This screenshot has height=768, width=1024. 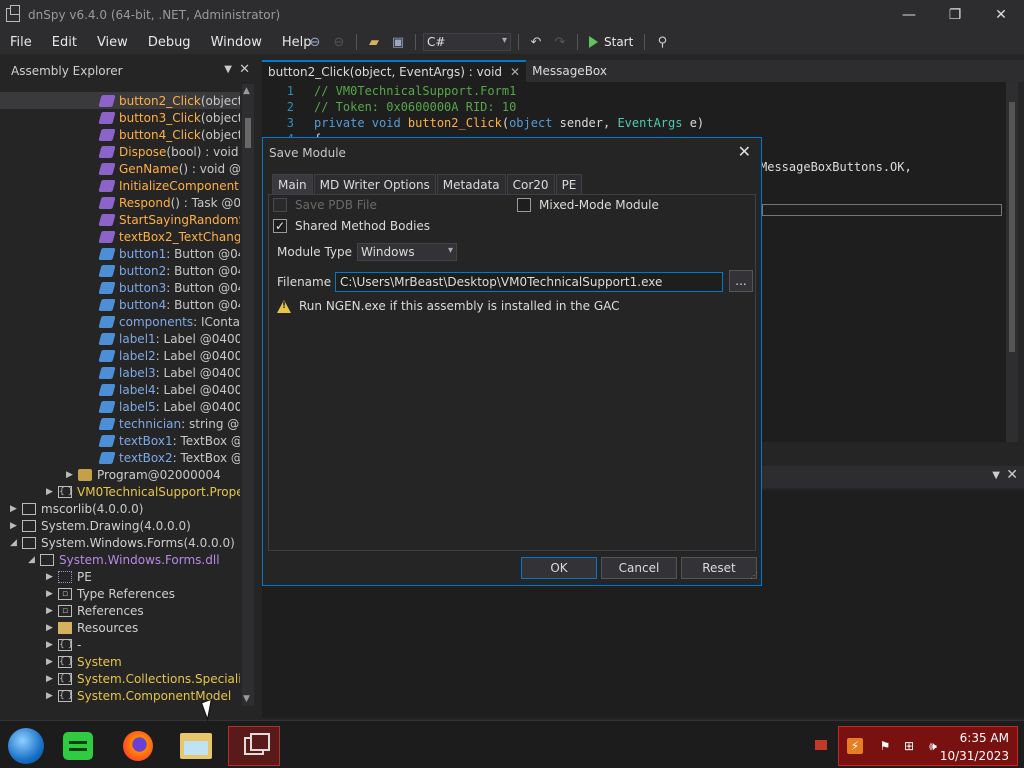 I want to click on taskbar-dnspy, so click(x=254, y=746).